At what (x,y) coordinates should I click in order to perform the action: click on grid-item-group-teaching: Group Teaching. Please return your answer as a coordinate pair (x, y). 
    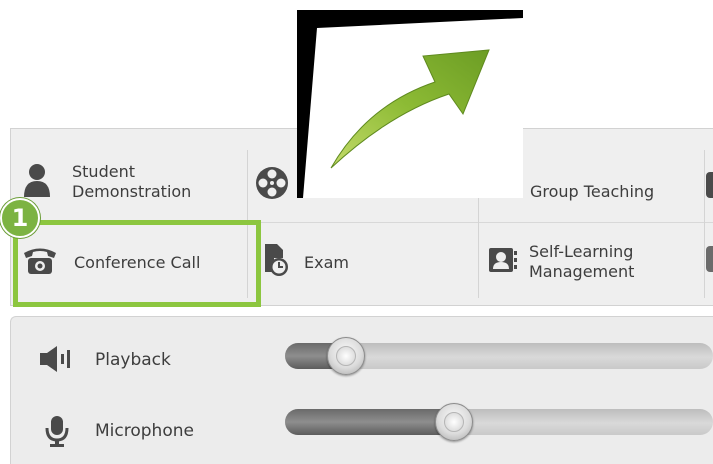
    Looking at the image, I should click on (615, 191).